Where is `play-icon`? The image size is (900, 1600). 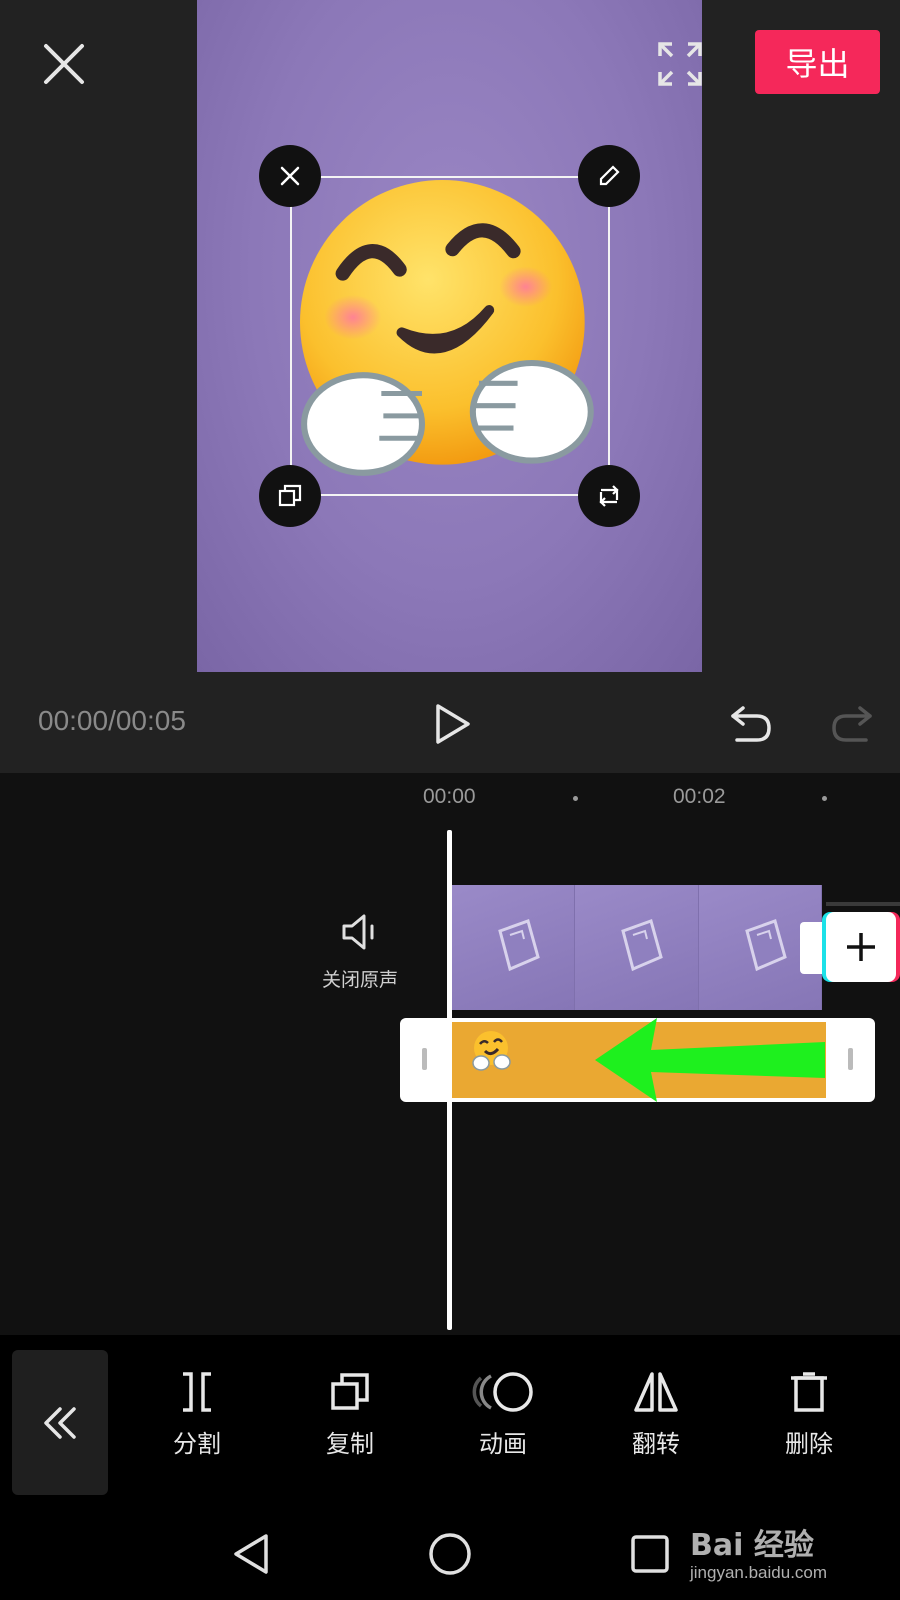 play-icon is located at coordinates (452, 724).